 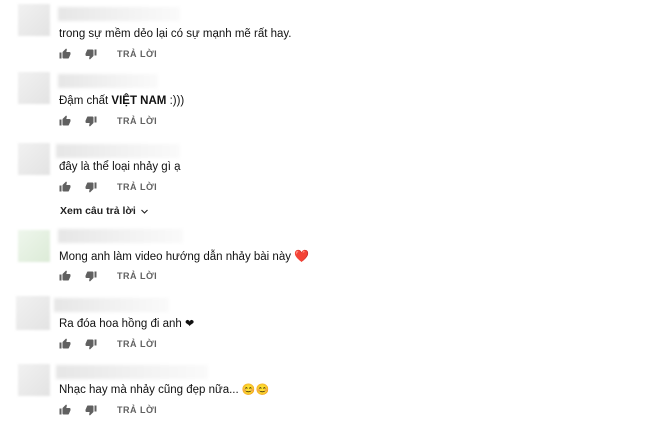 I want to click on chevron-down-icon, so click(x=144, y=211).